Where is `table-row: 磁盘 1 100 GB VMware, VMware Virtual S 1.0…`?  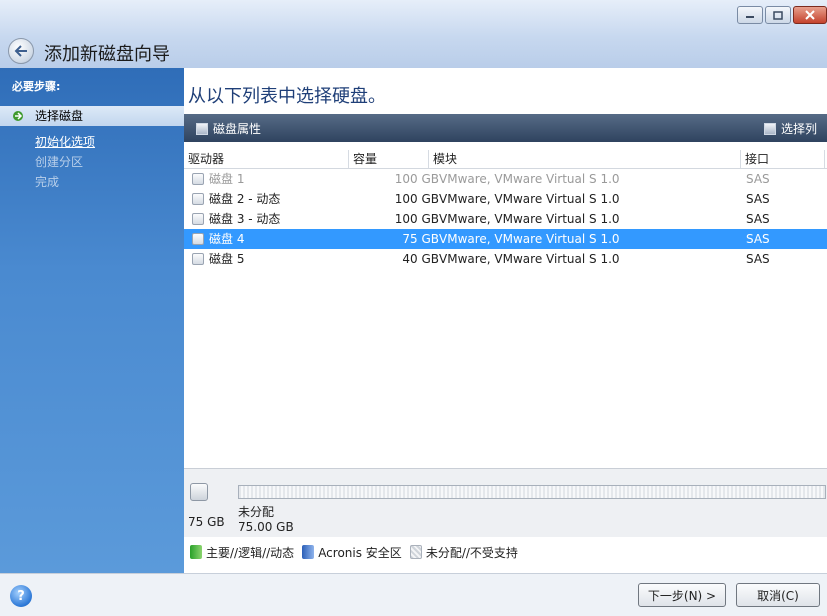 table-row: 磁盘 1 100 GB VMware, VMware Virtual S 1.0… is located at coordinates (505, 179).